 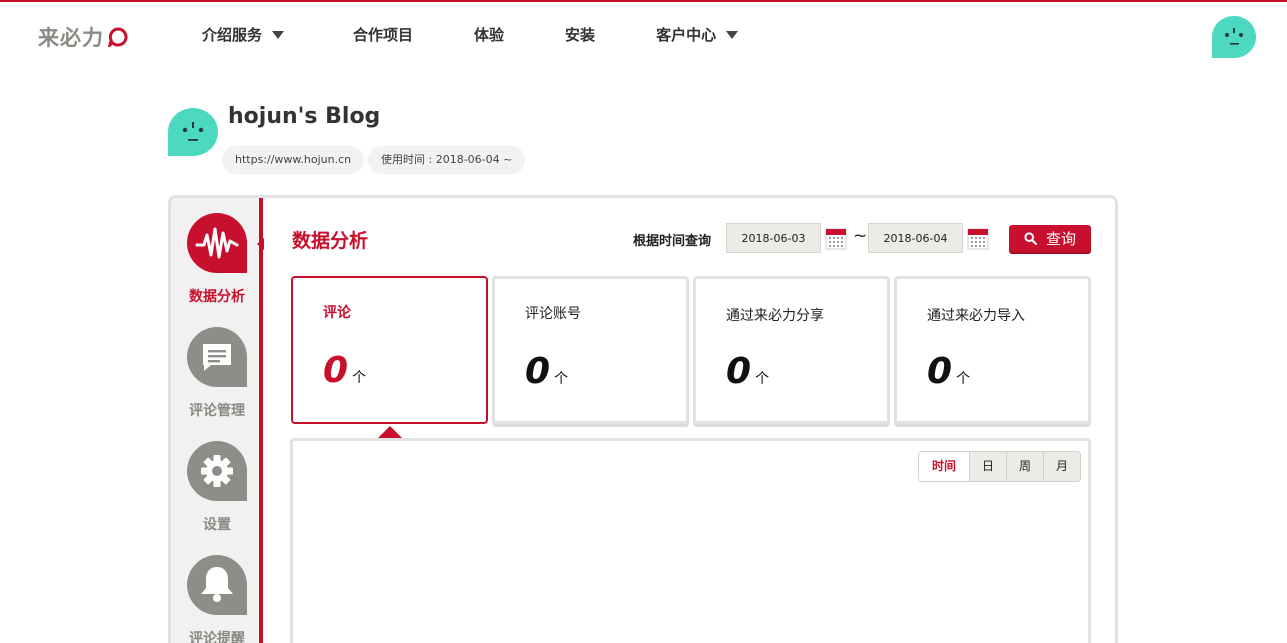 I want to click on comment-icon, so click(x=217, y=357).